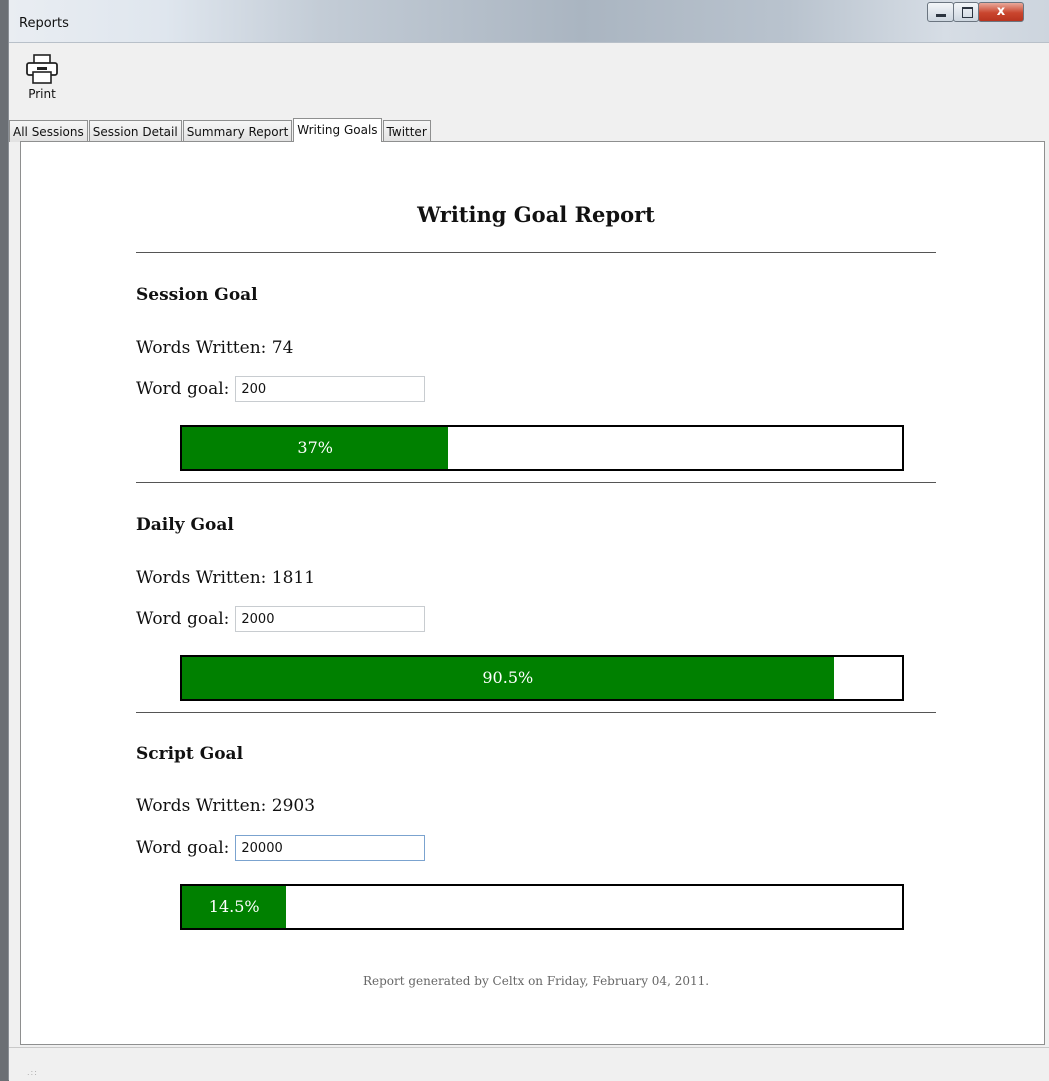 The height and width of the screenshot is (1081, 1049). Describe the element at coordinates (44, 23) in the screenshot. I see `window-title: Reports` at that location.